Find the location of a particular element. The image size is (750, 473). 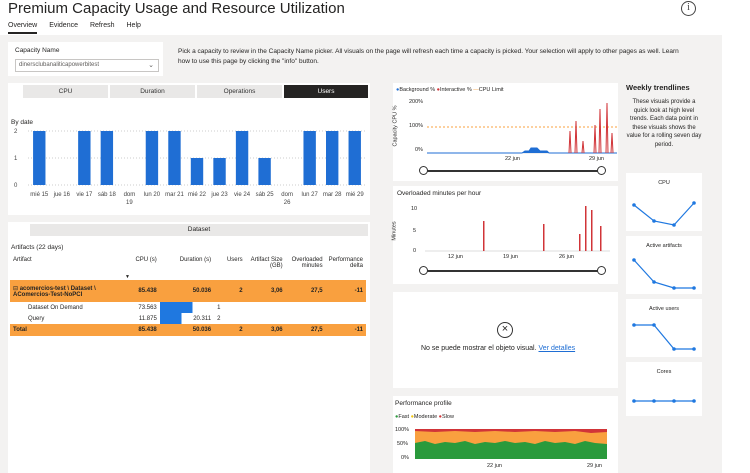

overloaded-x-tick: 19 jun is located at coordinates (510, 257).